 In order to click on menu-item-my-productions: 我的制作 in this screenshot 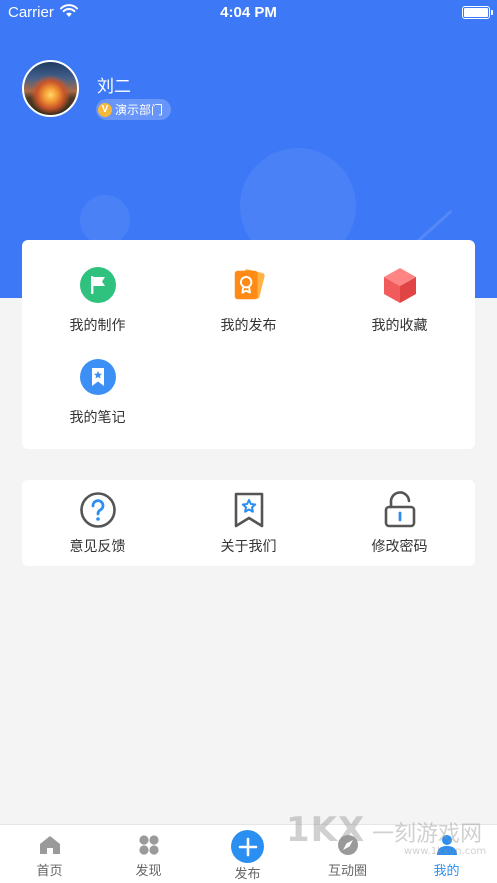, I will do `click(97, 300)`.